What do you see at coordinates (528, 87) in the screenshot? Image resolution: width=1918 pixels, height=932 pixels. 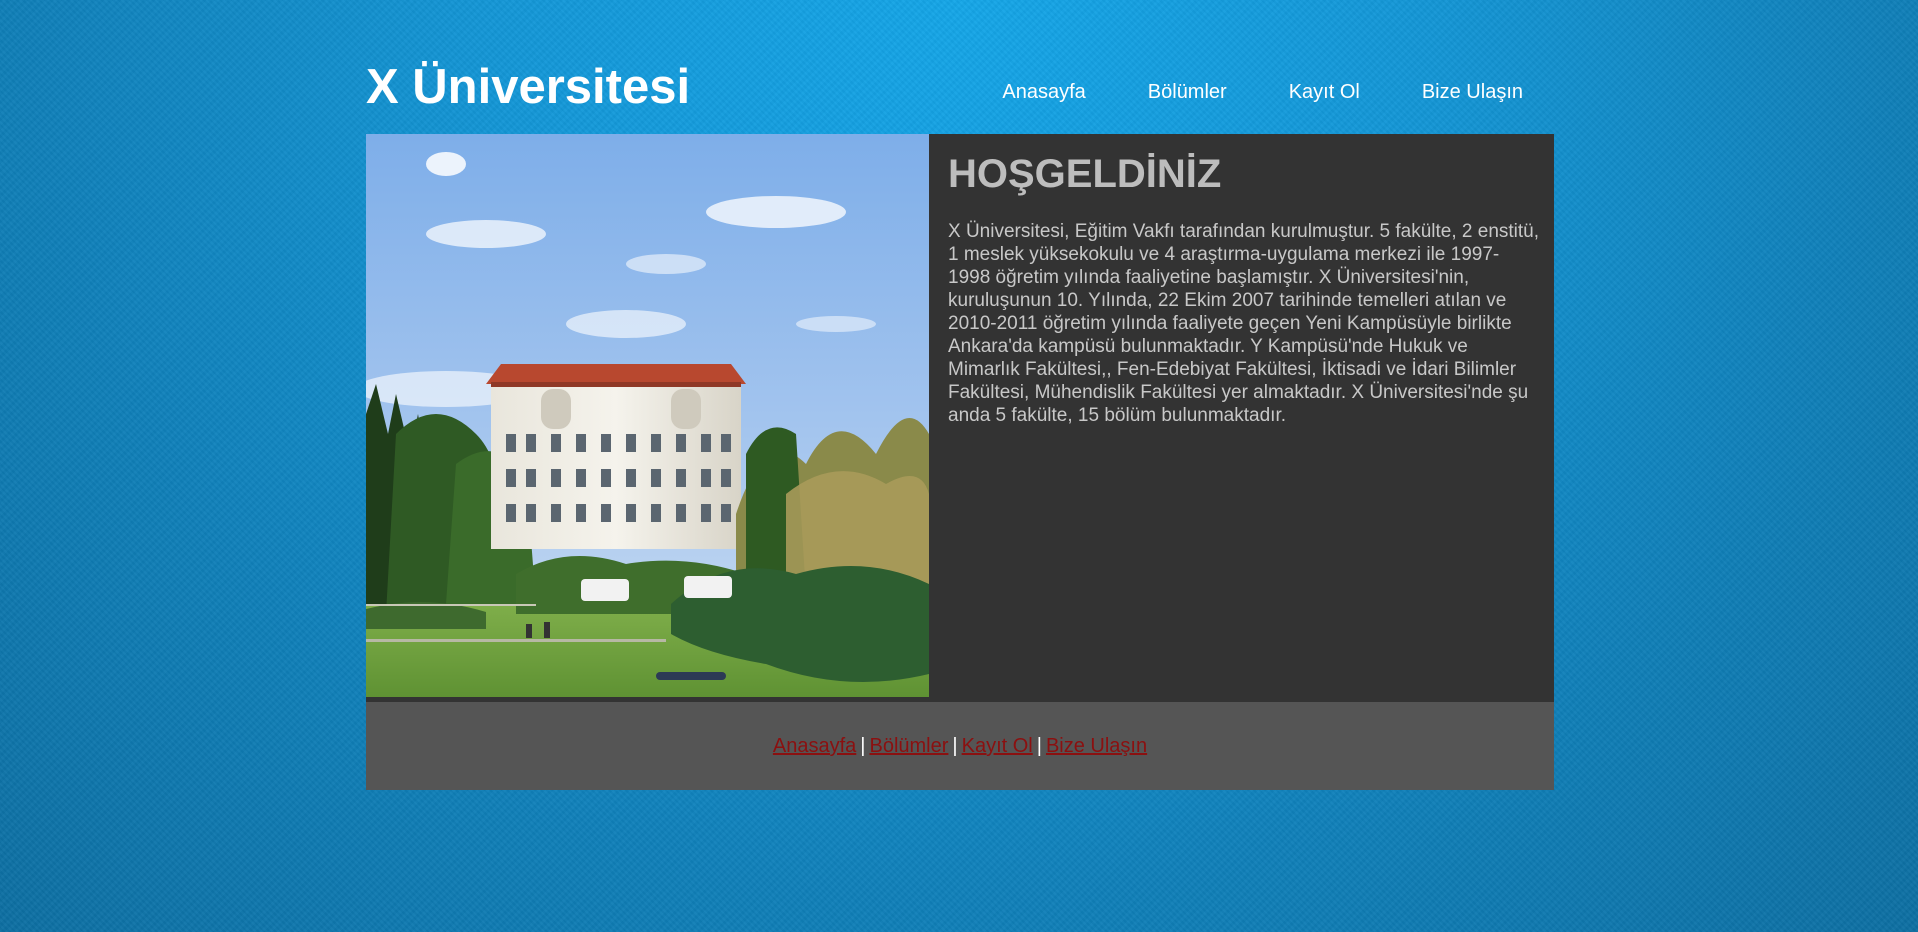 I see `site-logo: X Üniversitesi` at bounding box center [528, 87].